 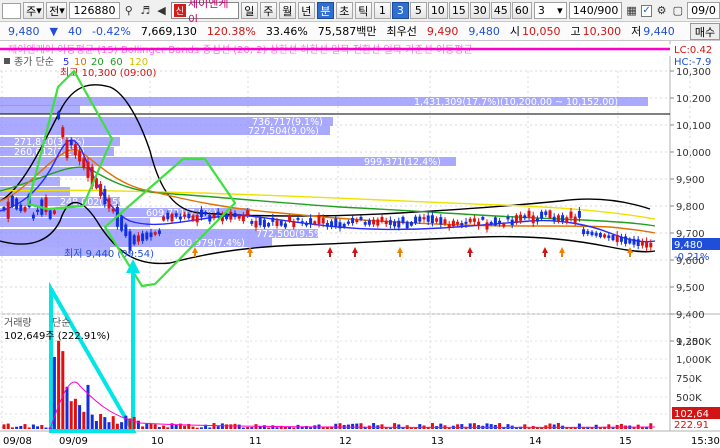 I want to click on interval-button-45: 45, so click(x=500, y=10).